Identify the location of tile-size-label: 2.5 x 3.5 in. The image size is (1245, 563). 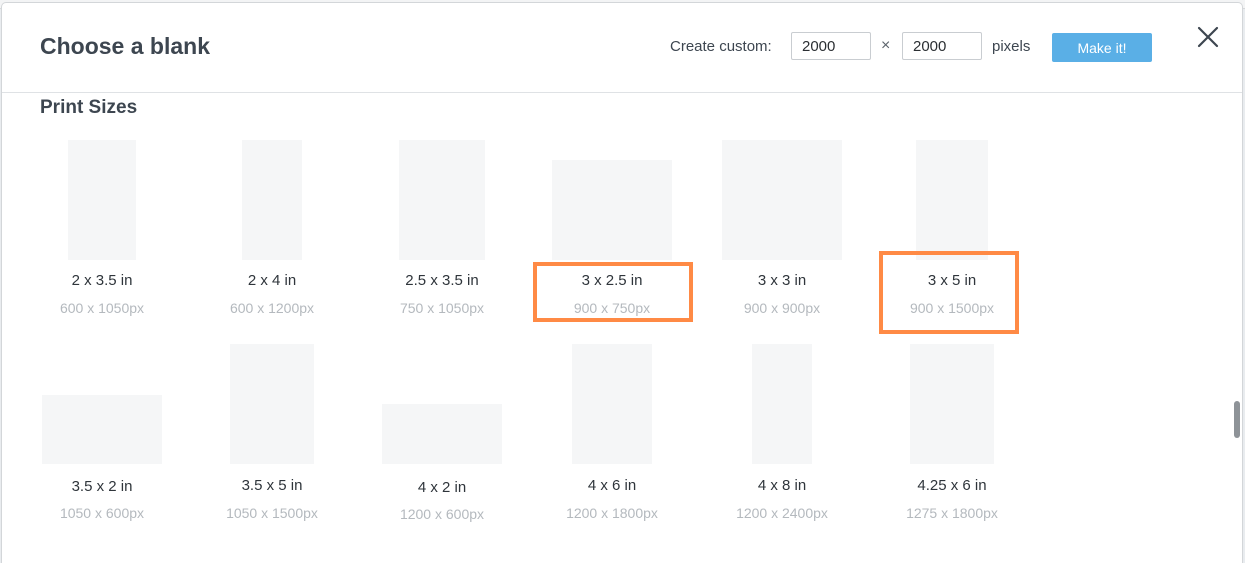
(442, 280).